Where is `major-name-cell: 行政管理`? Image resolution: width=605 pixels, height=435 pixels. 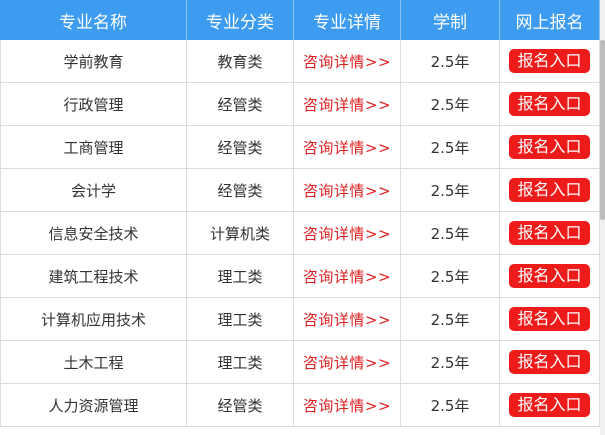
major-name-cell: 行政管理 is located at coordinates (93, 104).